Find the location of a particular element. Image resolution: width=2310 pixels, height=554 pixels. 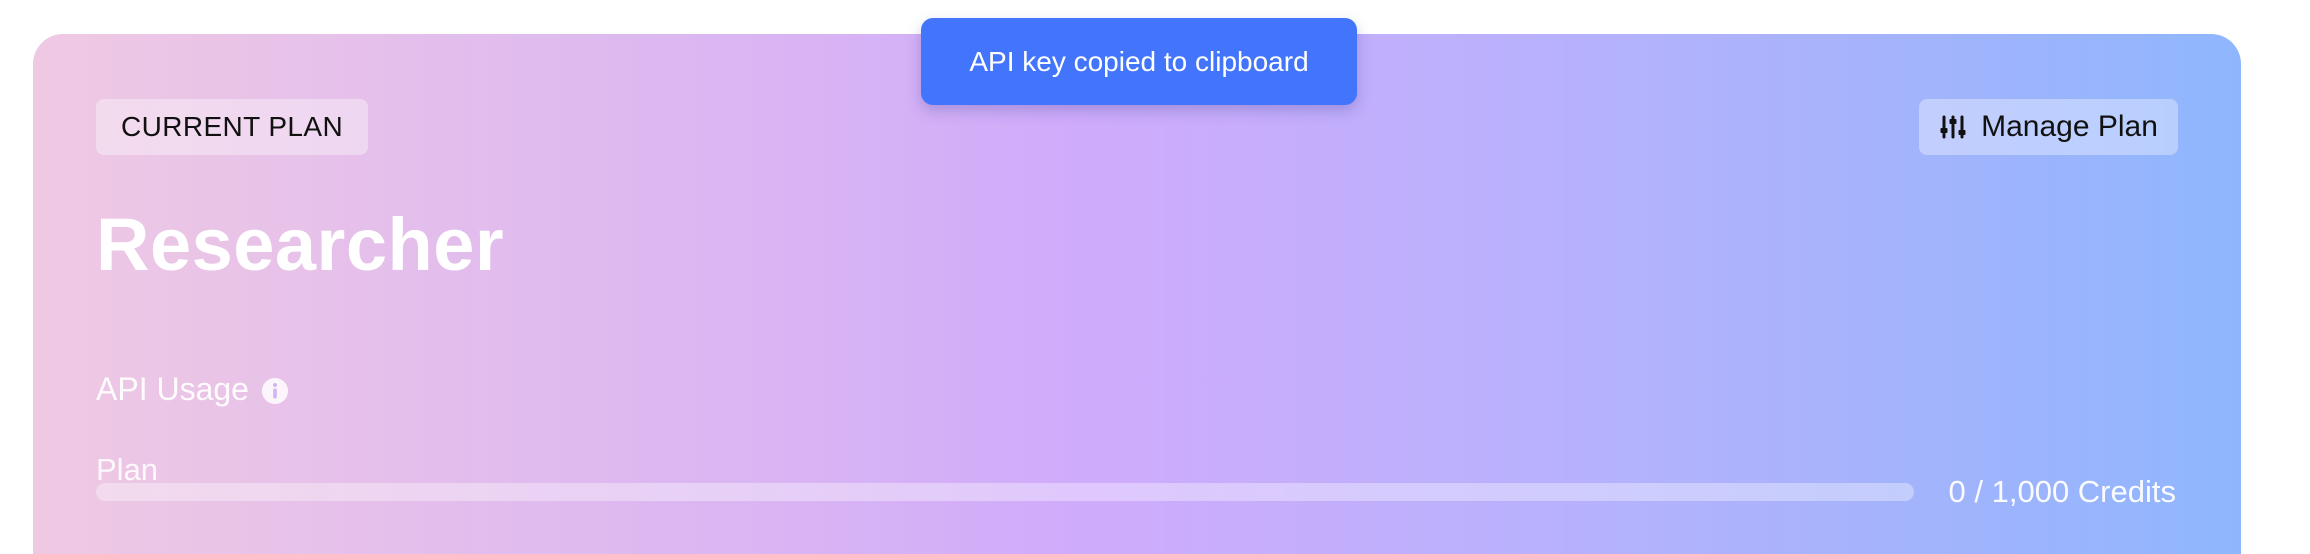

credits-counter: 0 / 1,000 Credits is located at coordinates (2062, 491).